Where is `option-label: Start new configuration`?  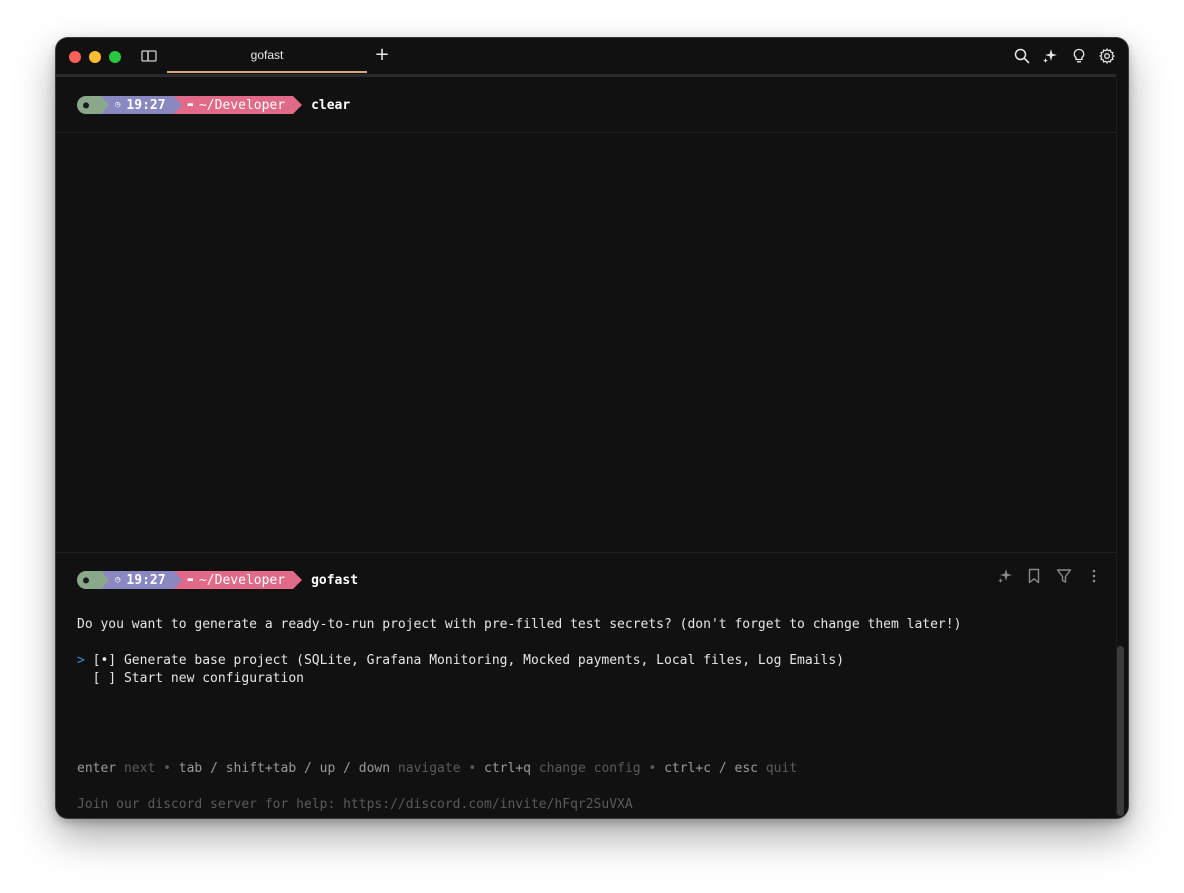
option-label: Start new configuration is located at coordinates (213, 678).